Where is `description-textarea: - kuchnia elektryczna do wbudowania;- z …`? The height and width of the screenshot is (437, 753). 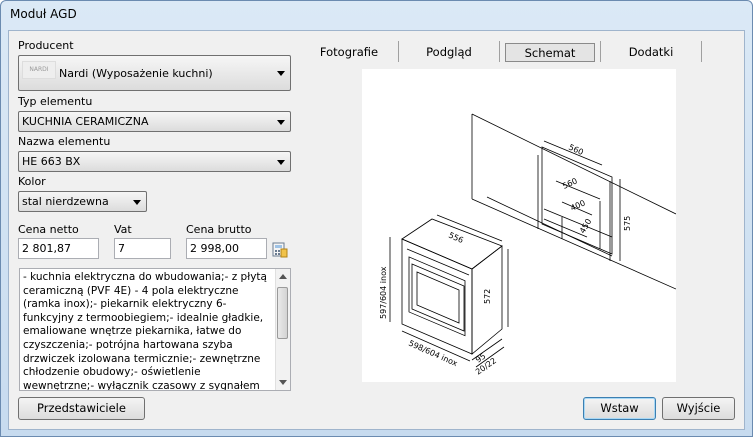
description-textarea: - kuchnia elektryczna do wbudowania;- z … is located at coordinates (155, 329).